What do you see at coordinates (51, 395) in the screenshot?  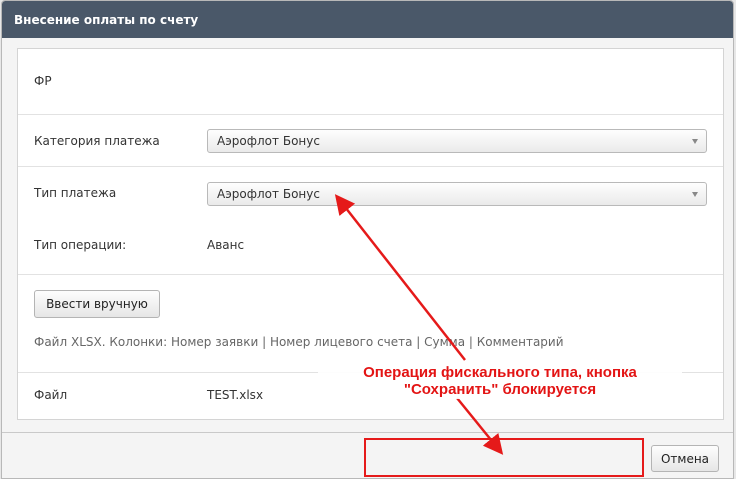 I see `file-label: Файл` at bounding box center [51, 395].